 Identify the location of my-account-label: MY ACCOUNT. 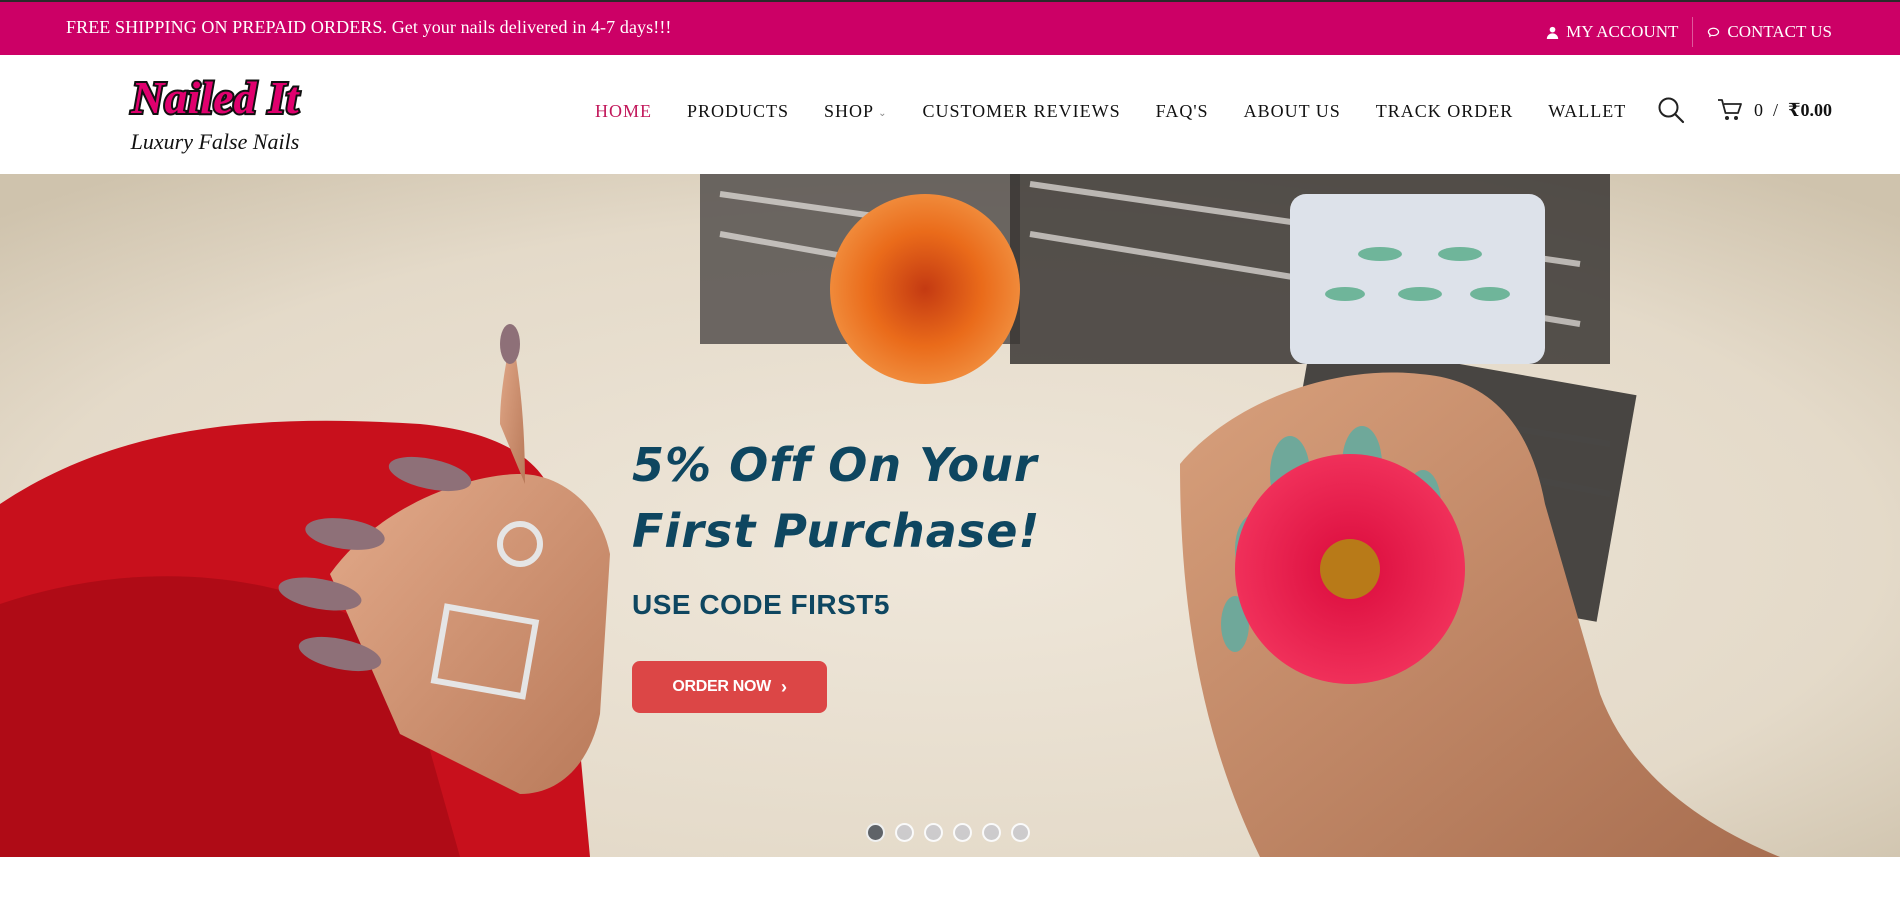
(1622, 31).